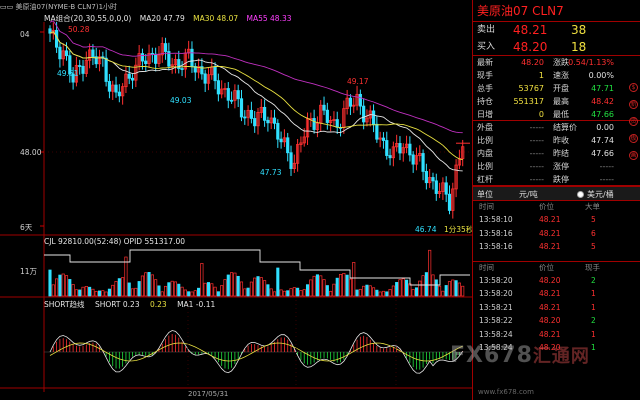 This screenshot has width=640, height=400. What do you see at coordinates (486, 267) in the screenshot?
I see `tick-head-time-2: 时间` at bounding box center [486, 267].